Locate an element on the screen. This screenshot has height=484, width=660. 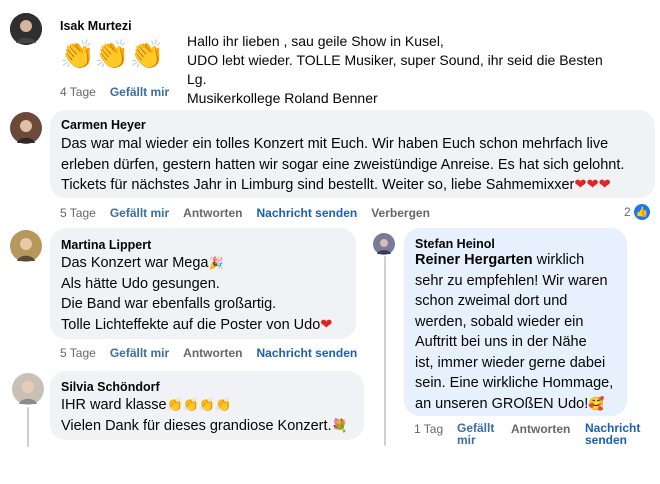
comment-author: Stefan Heinol is located at coordinates (455, 244).